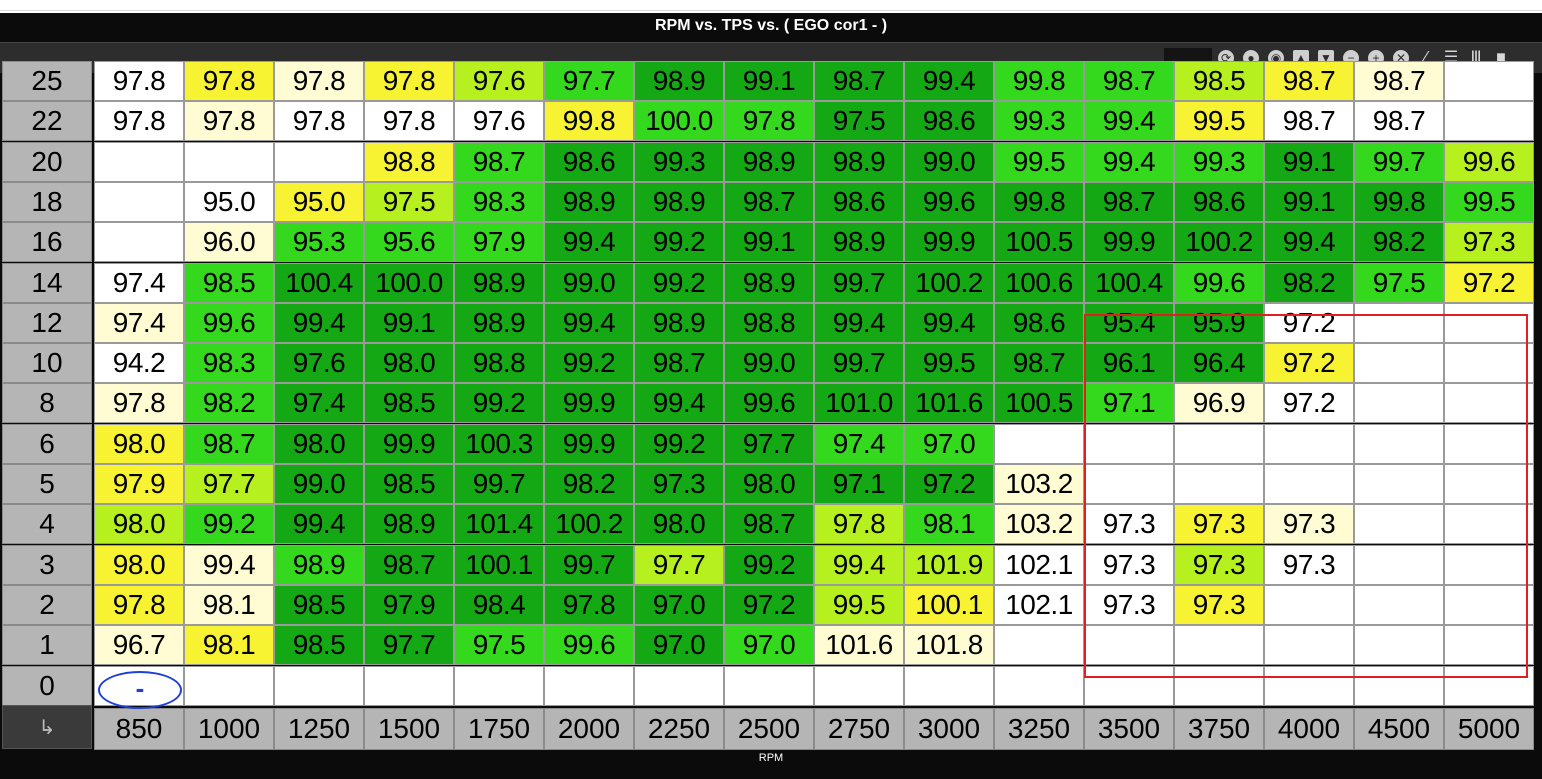 The height and width of the screenshot is (779, 1542). Describe the element at coordinates (769, 322) in the screenshot. I see `table-cell: 98.8` at that location.